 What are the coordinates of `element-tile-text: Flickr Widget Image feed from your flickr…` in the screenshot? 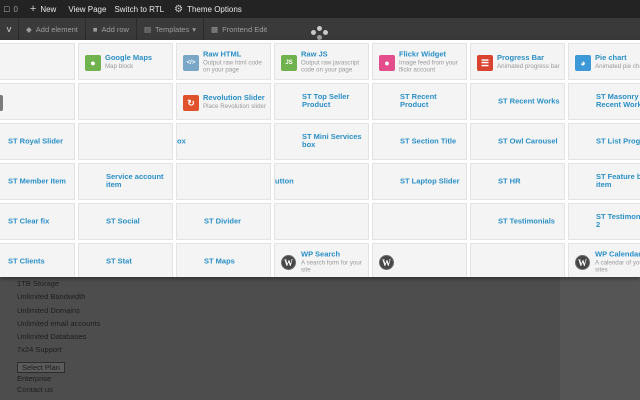 It's located at (431, 61).